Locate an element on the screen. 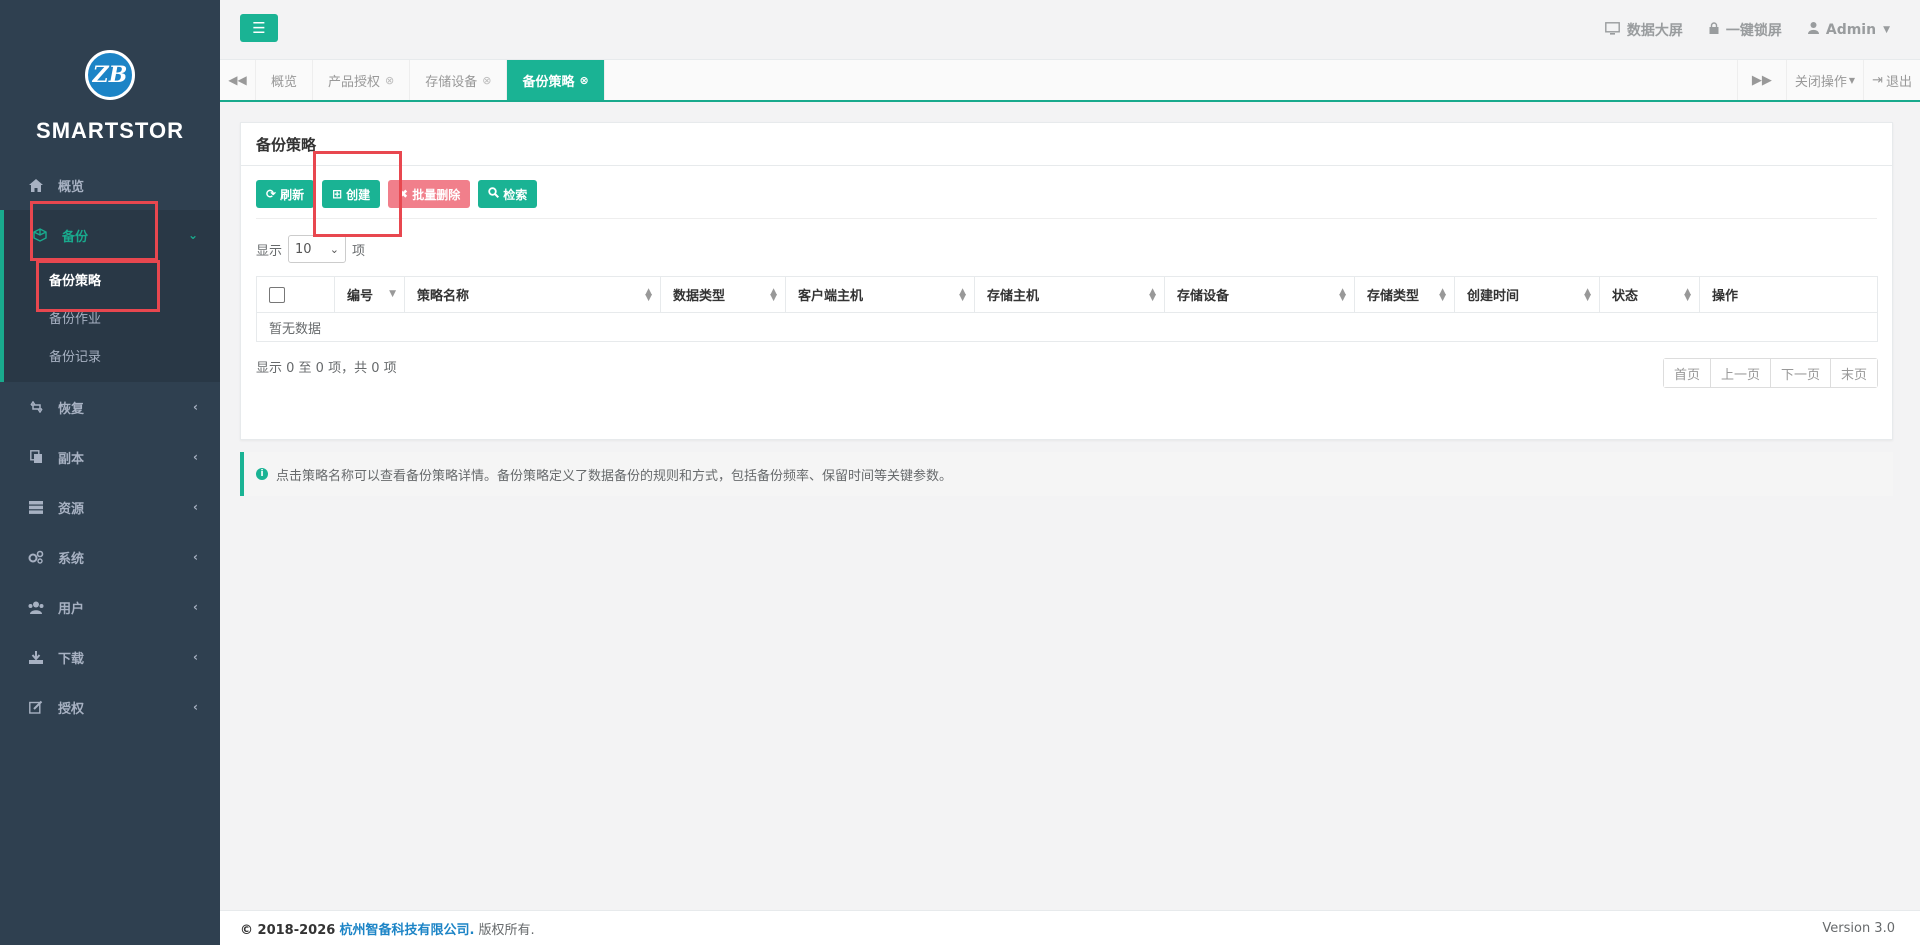  tab-product-license: 产品授权 ⊗ is located at coordinates (362, 80).